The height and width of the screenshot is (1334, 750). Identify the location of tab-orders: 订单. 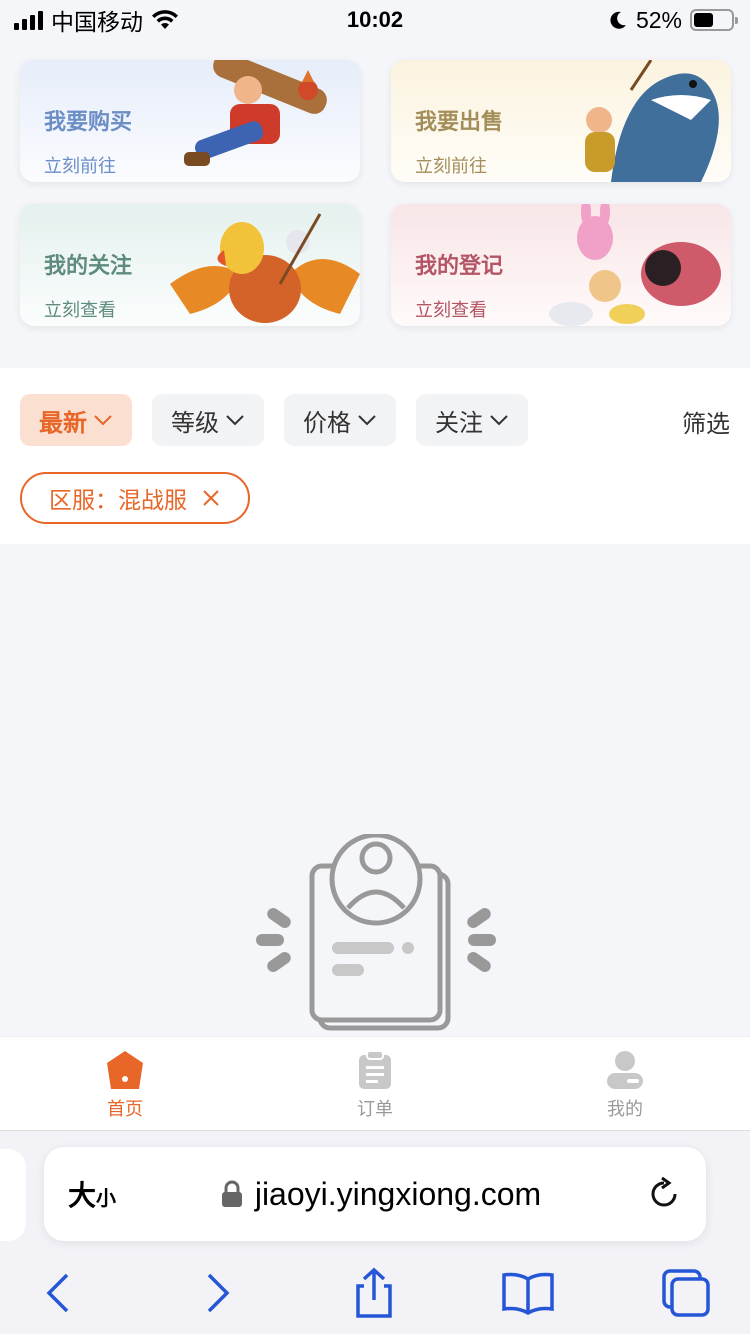
(375, 1083).